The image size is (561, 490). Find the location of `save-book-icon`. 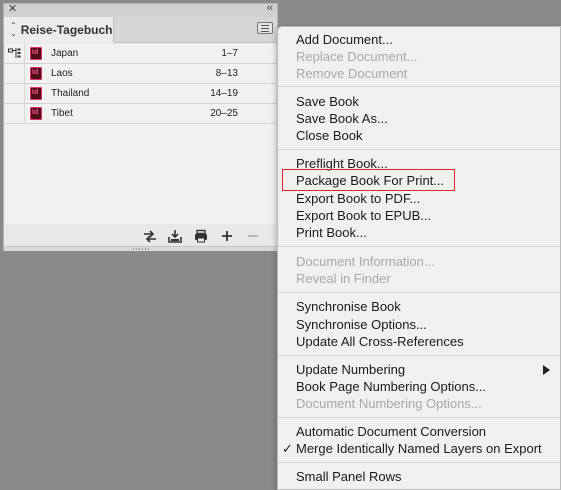

save-book-icon is located at coordinates (175, 236).